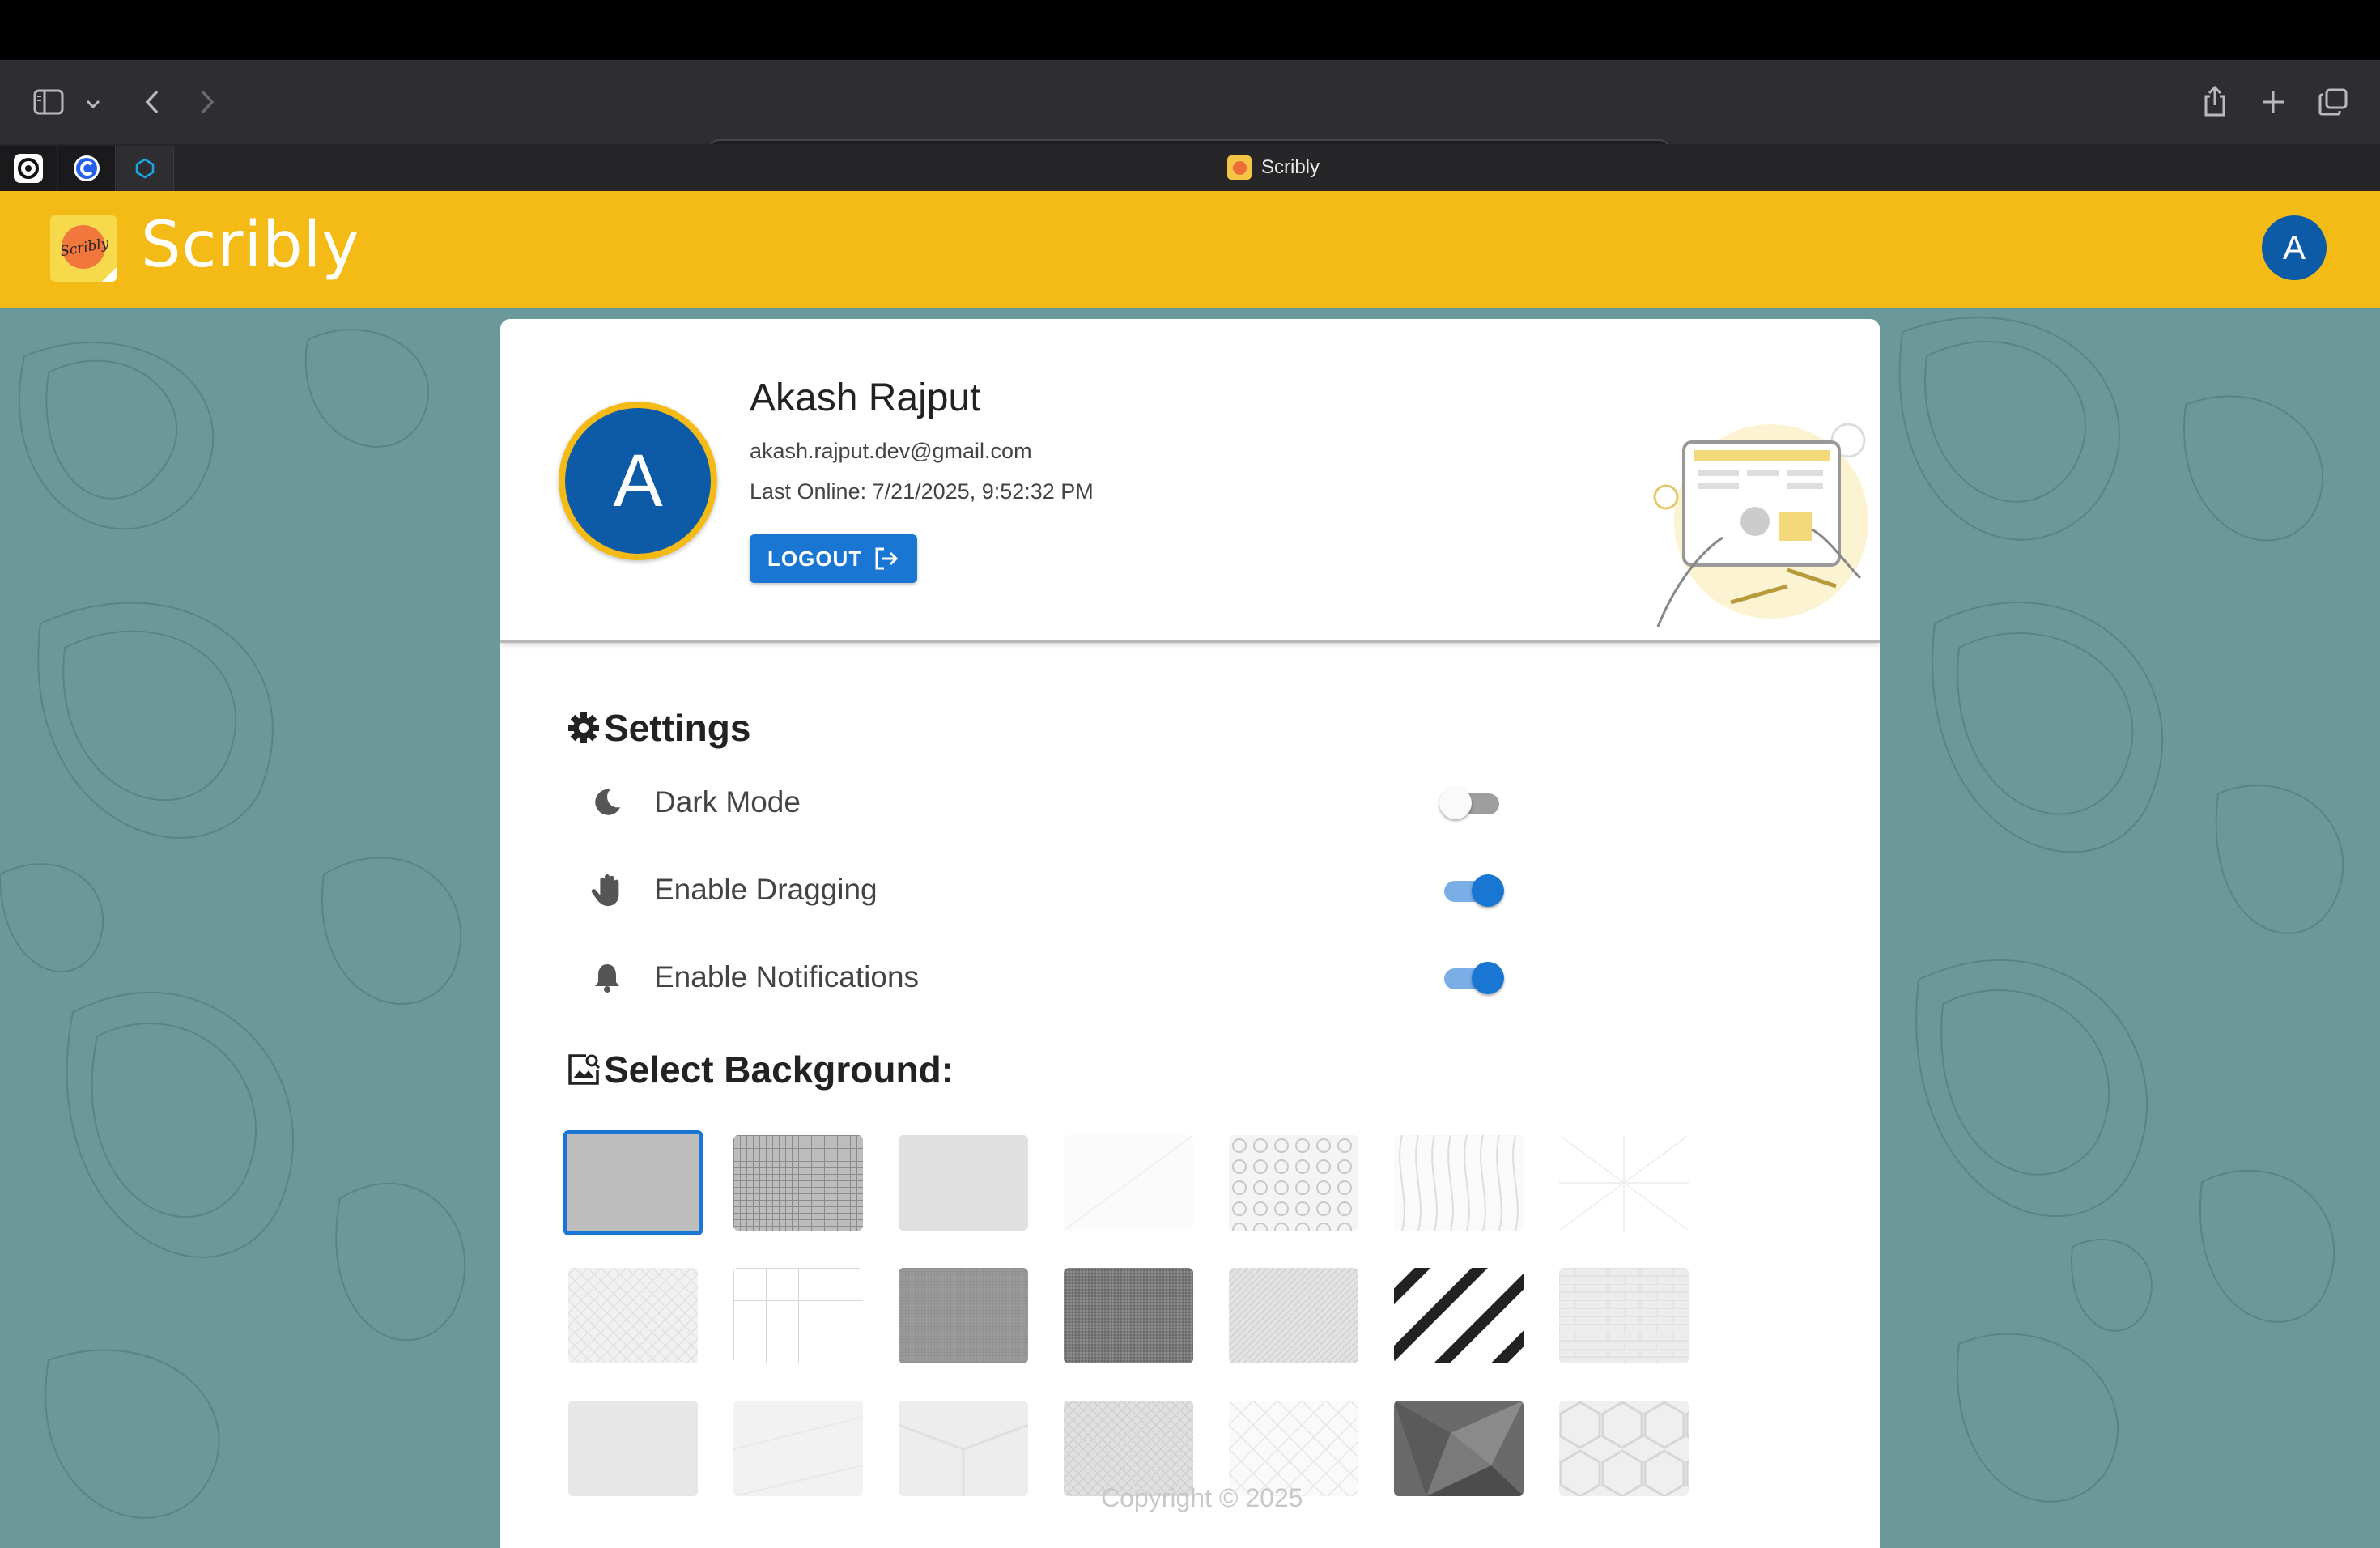 Image resolution: width=2380 pixels, height=1548 pixels. I want to click on select-background-title: Select Background:, so click(760, 1069).